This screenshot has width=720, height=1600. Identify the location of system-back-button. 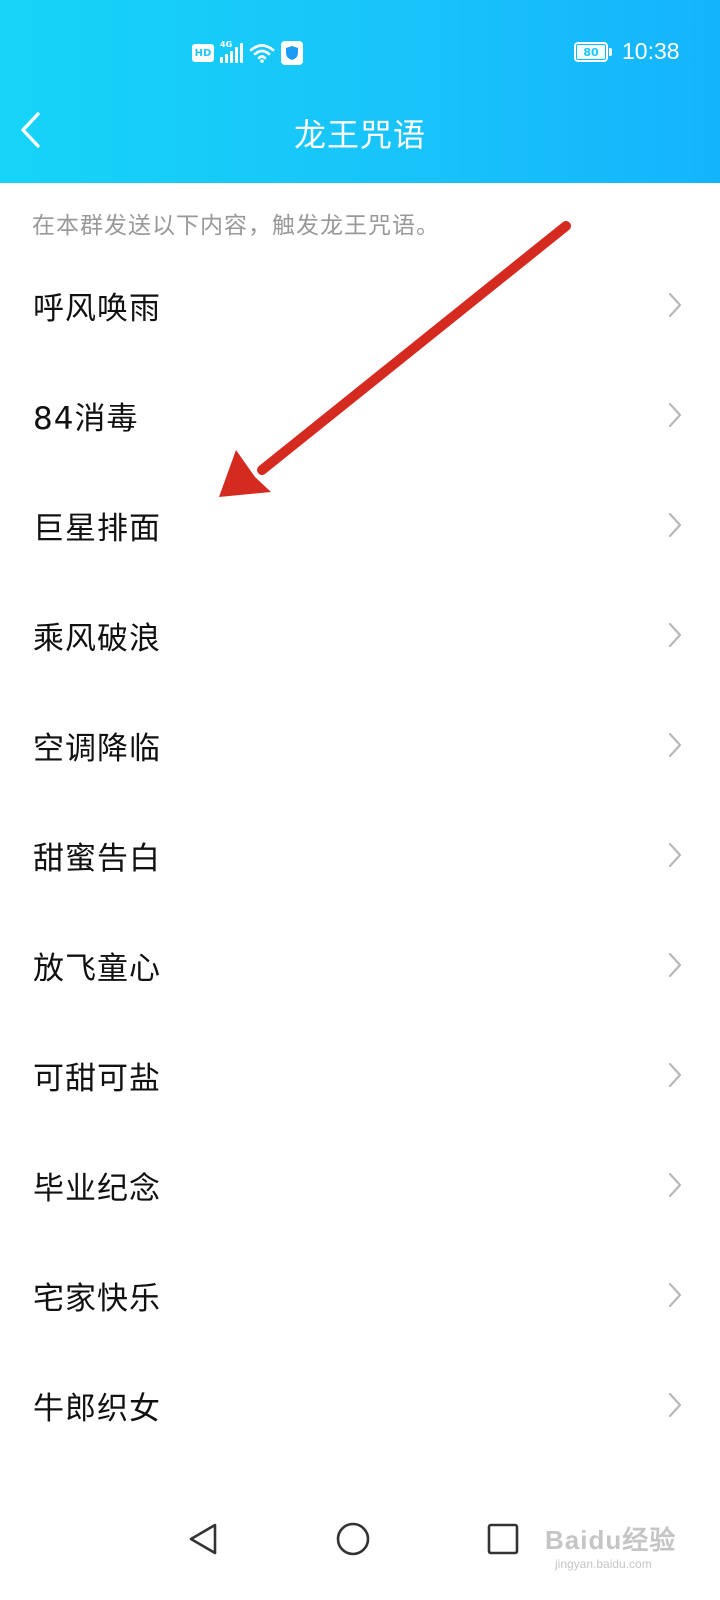
(203, 1539).